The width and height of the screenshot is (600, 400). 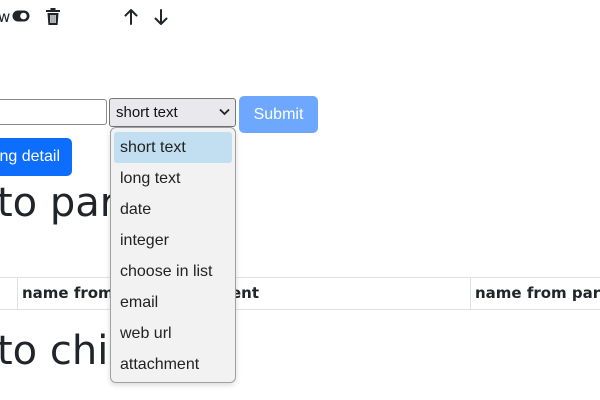 I want to click on toggle-icon, so click(x=21, y=16).